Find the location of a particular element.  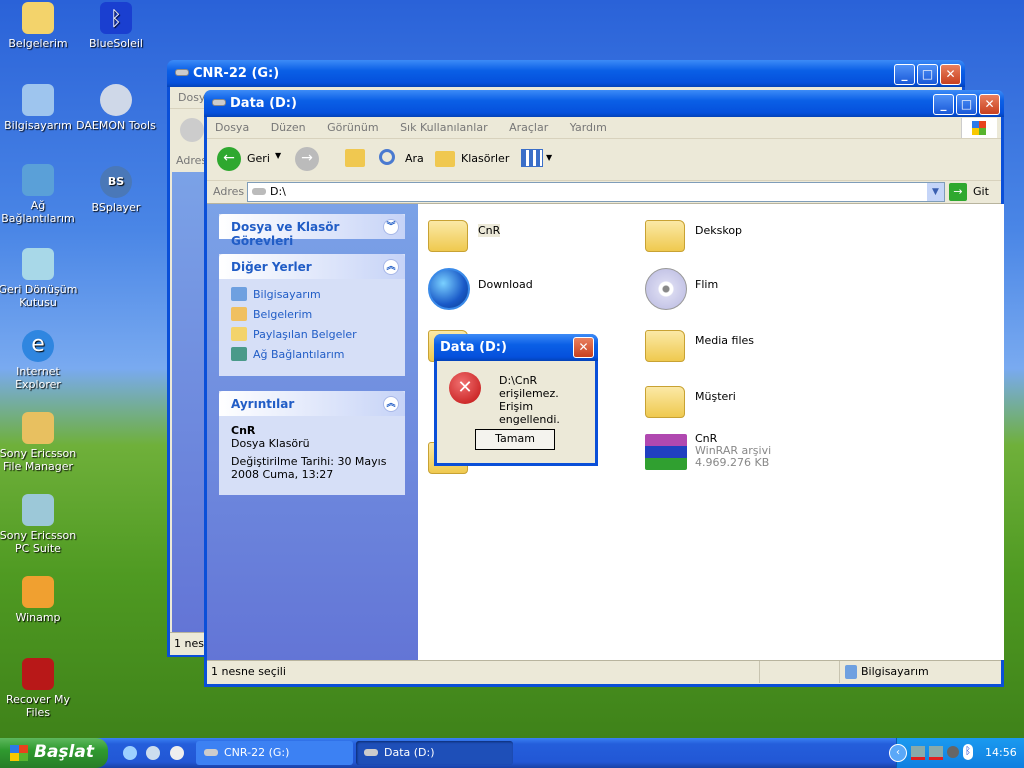

link-network: Ağ Bağlantılarım is located at coordinates (312, 355).